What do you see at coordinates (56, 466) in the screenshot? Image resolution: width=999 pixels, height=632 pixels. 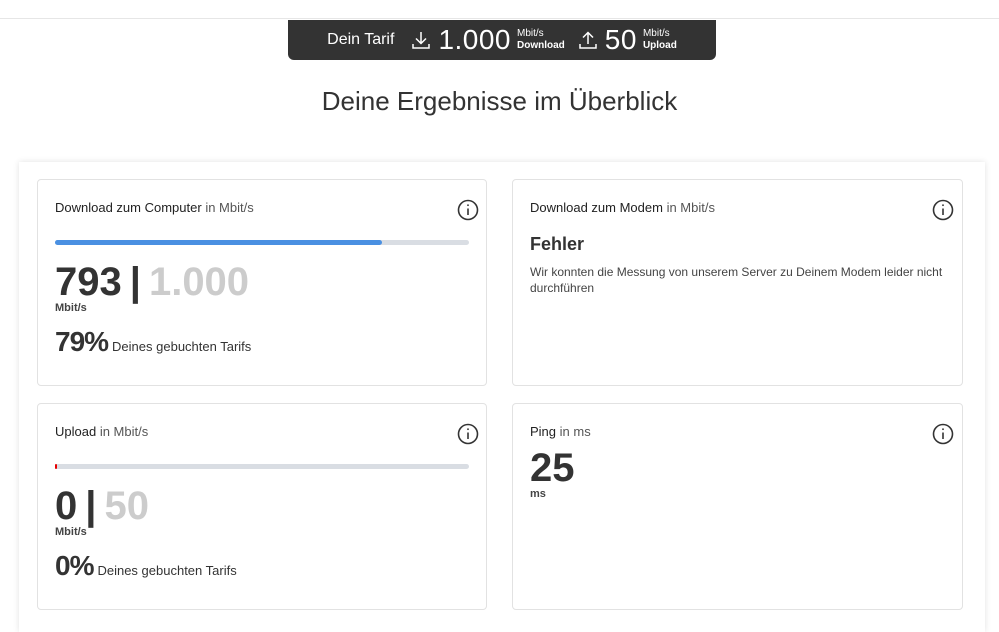 I see `upload-progress-fill` at bounding box center [56, 466].